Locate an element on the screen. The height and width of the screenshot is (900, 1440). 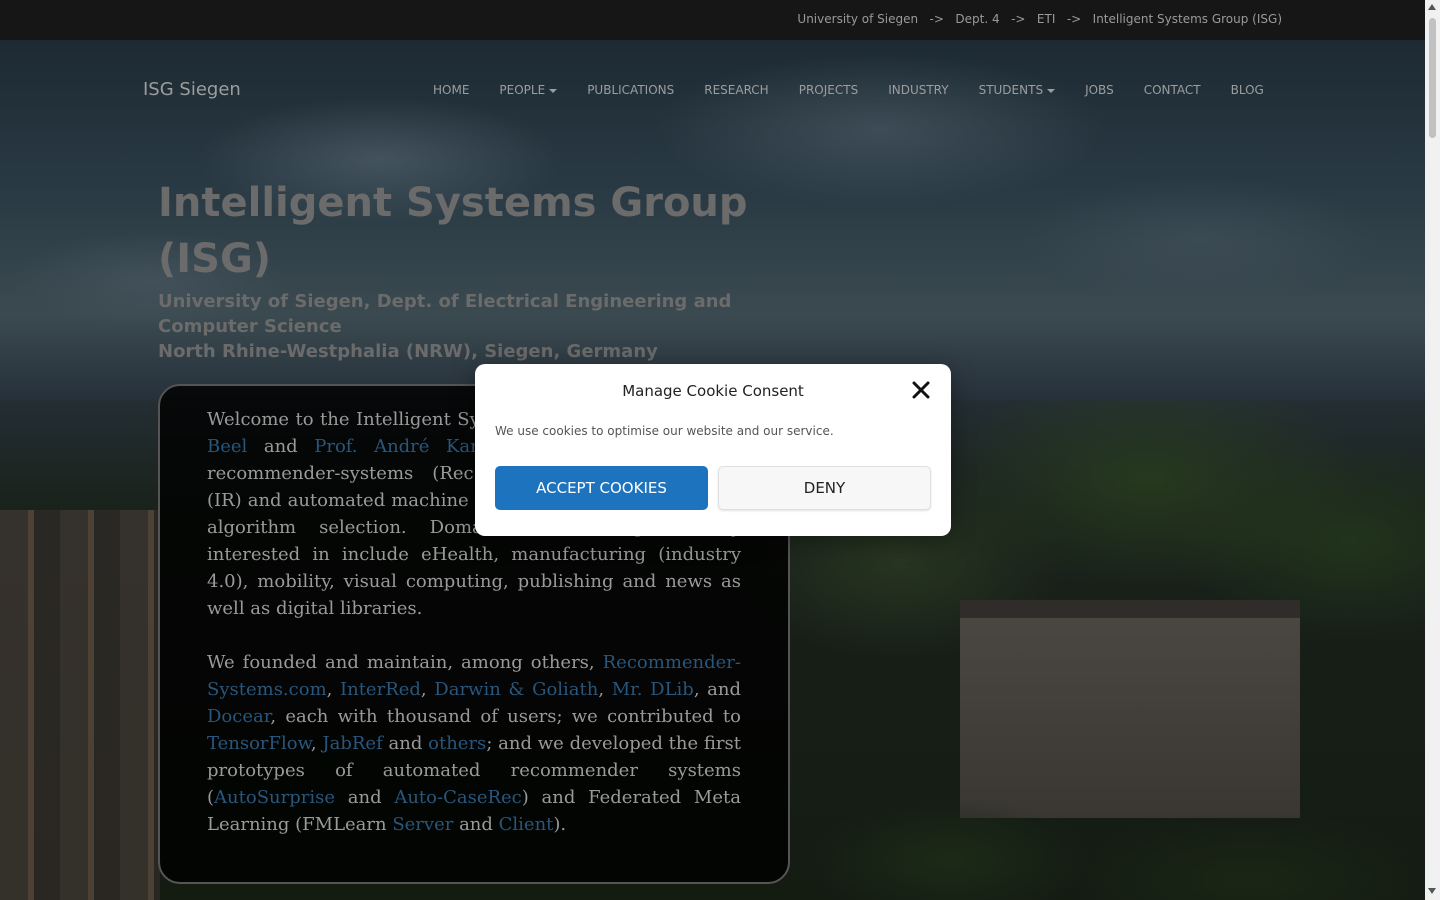
page-title: Intelligent Systems Group (ISG) is located at coordinates (453, 231).